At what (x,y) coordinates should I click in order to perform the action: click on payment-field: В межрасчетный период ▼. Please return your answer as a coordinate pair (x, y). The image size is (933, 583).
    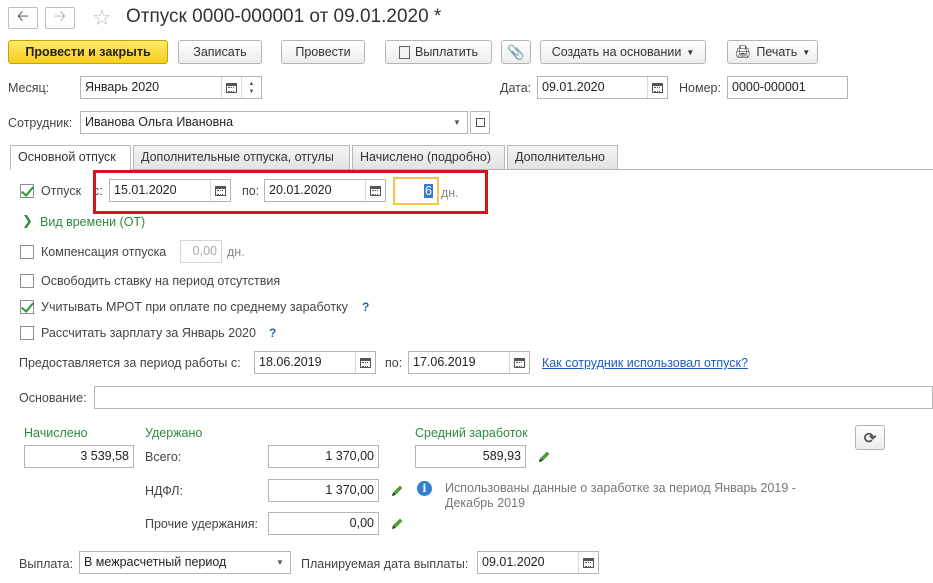
    Looking at the image, I should click on (185, 562).